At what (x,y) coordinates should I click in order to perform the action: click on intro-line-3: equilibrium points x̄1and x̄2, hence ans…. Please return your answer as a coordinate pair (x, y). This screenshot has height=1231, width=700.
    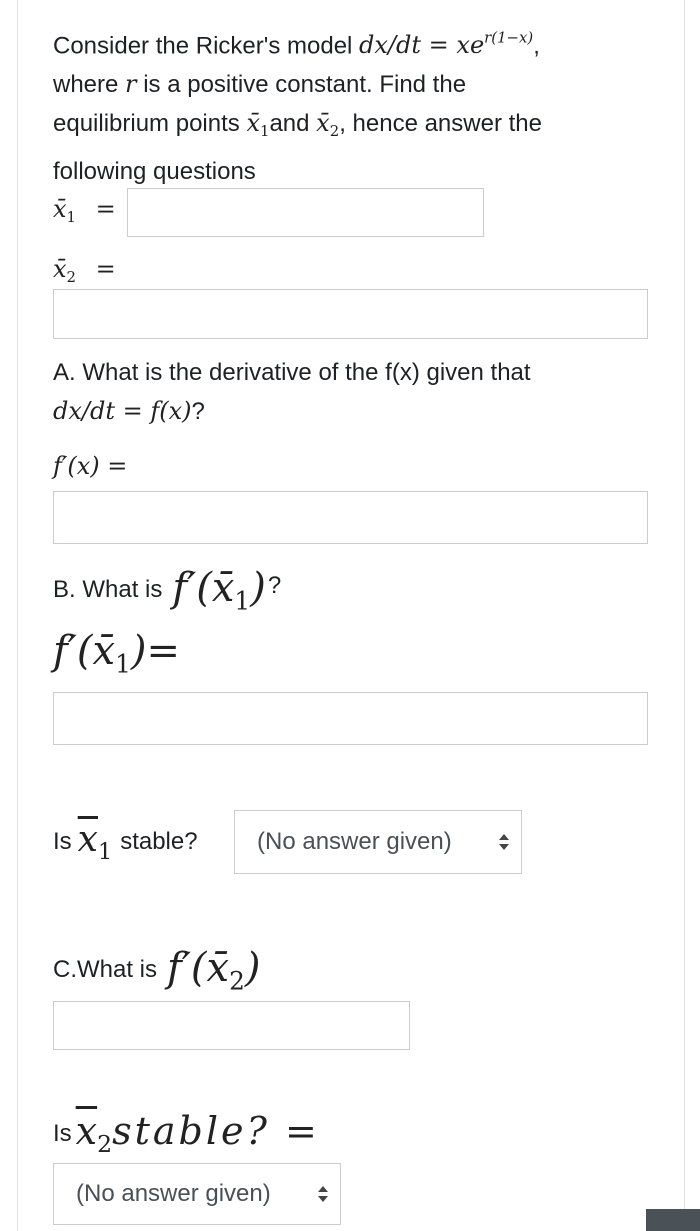
    Looking at the image, I should click on (297, 125).